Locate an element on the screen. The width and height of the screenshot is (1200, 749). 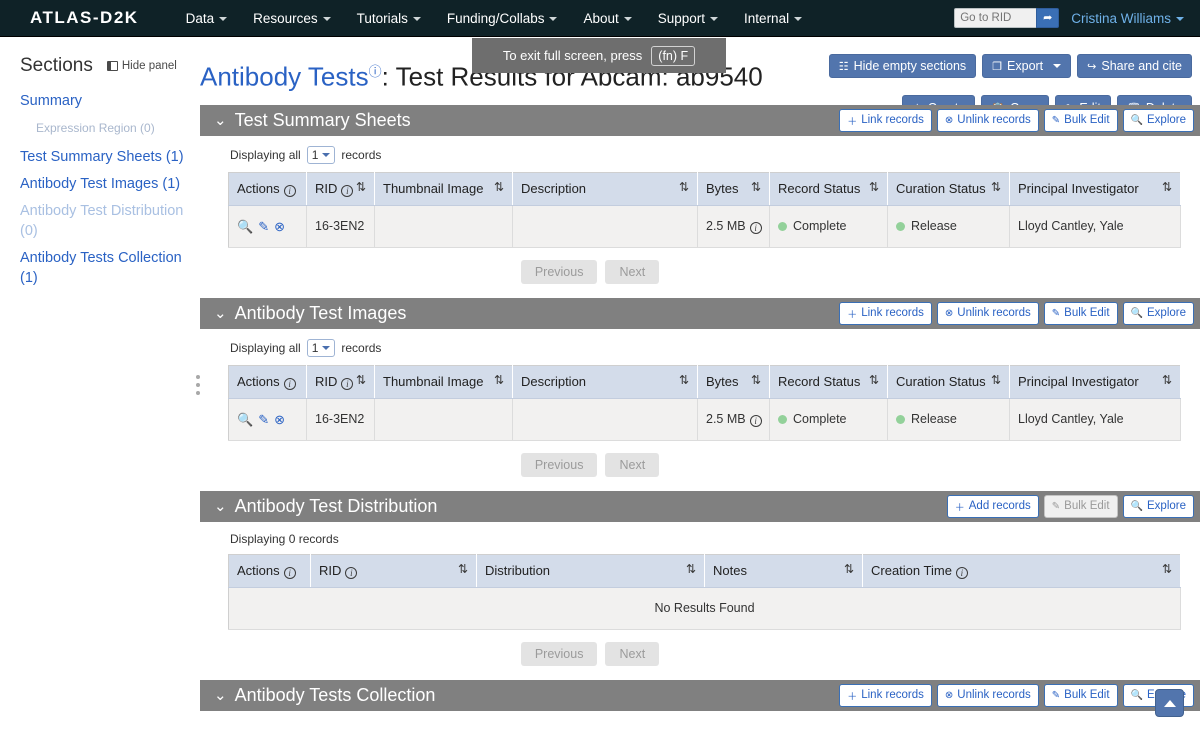
column-header-distribution: Distribution ⇅ is located at coordinates (590, 571).